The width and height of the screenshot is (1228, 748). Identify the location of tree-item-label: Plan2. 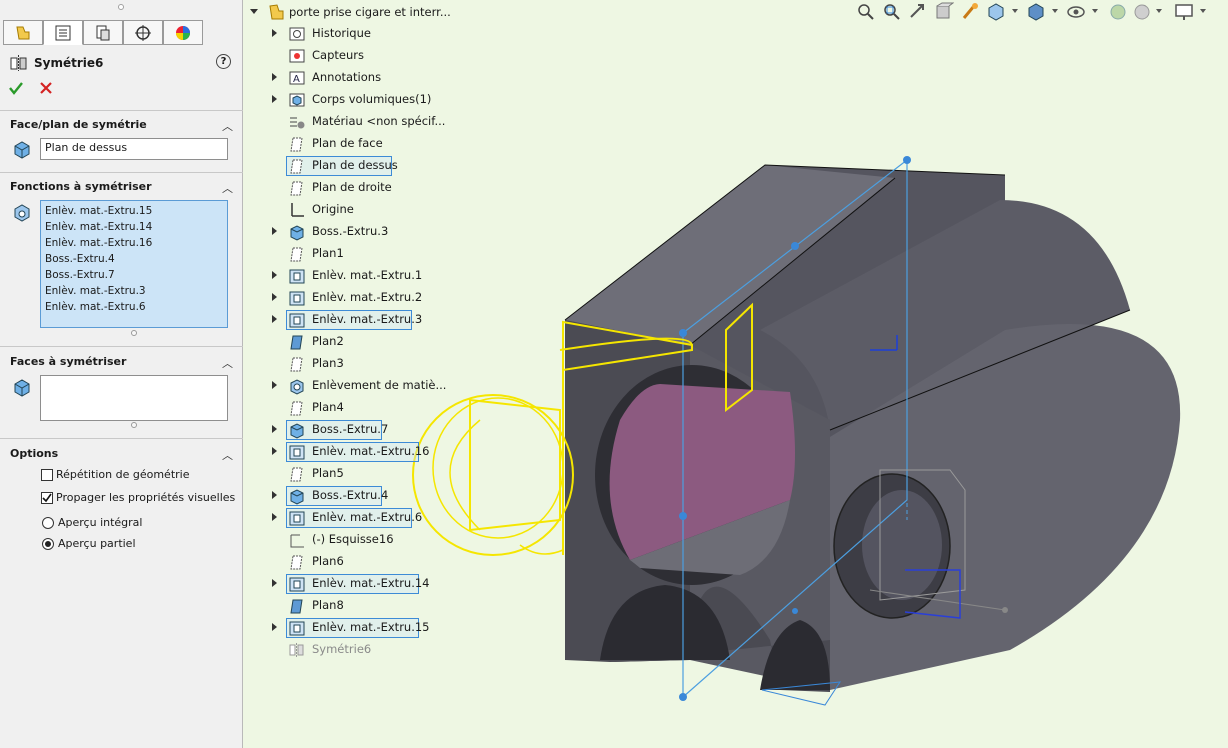
(328, 341).